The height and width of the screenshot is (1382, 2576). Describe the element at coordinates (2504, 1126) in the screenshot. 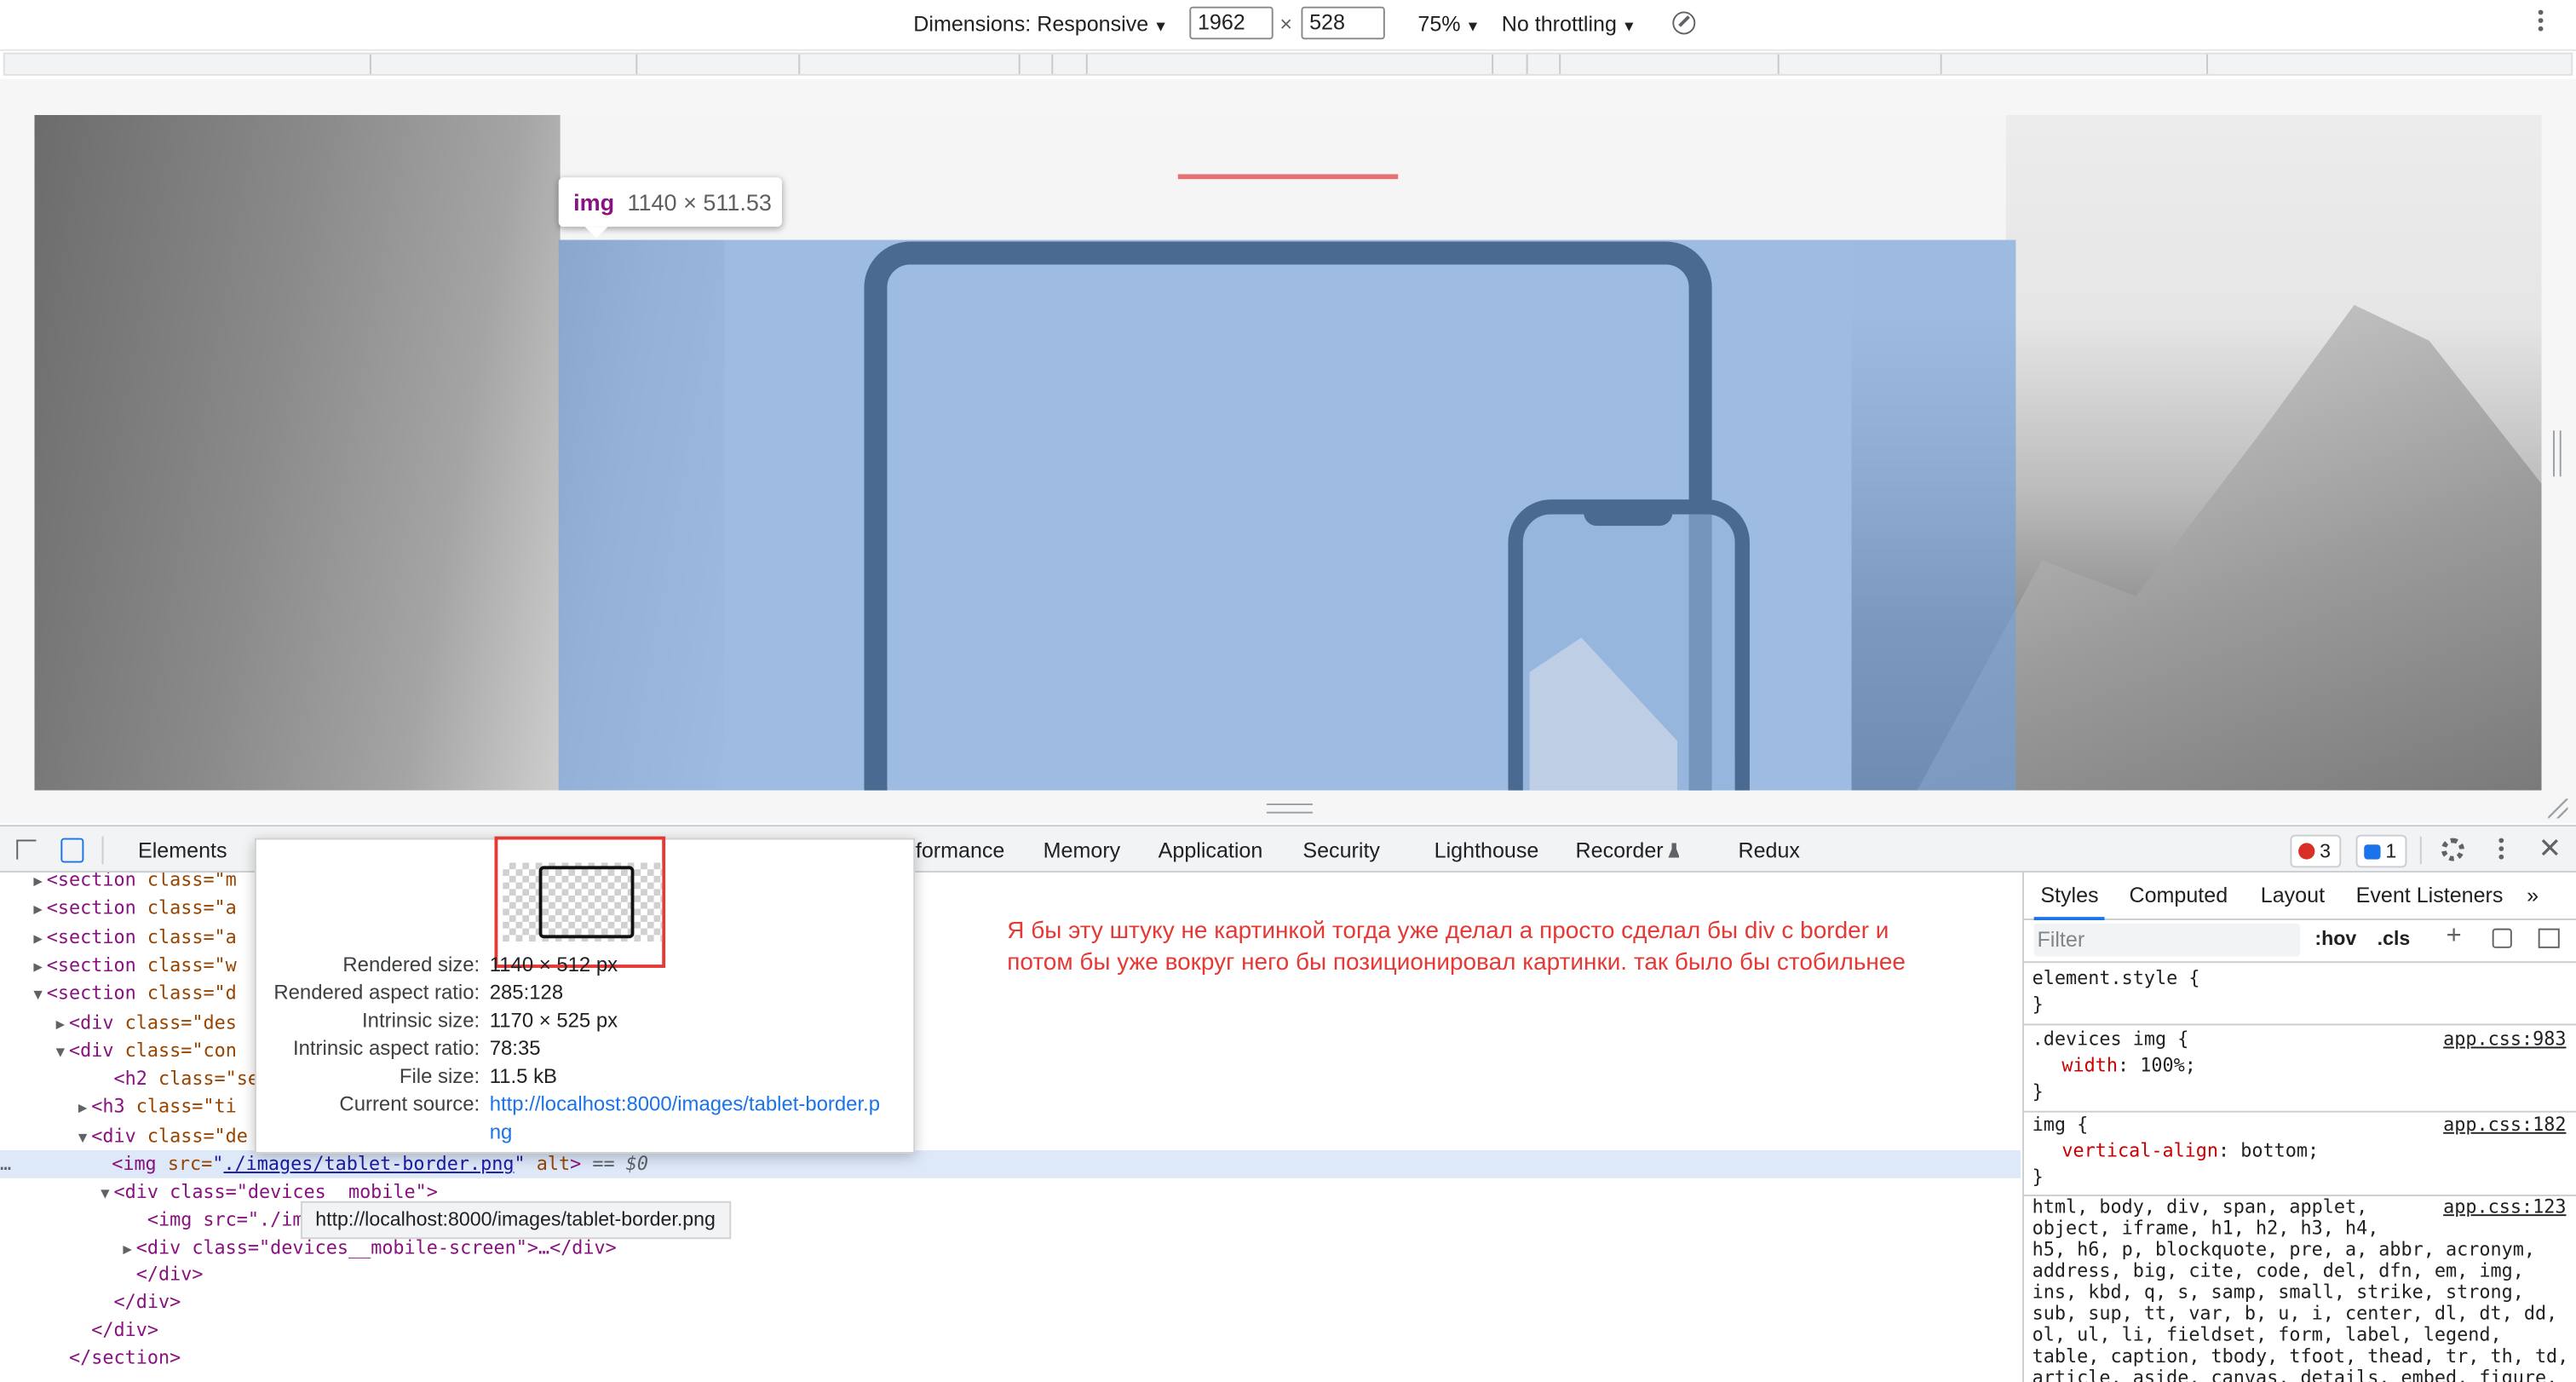

I see `rule-source-link: app.css:182` at that location.